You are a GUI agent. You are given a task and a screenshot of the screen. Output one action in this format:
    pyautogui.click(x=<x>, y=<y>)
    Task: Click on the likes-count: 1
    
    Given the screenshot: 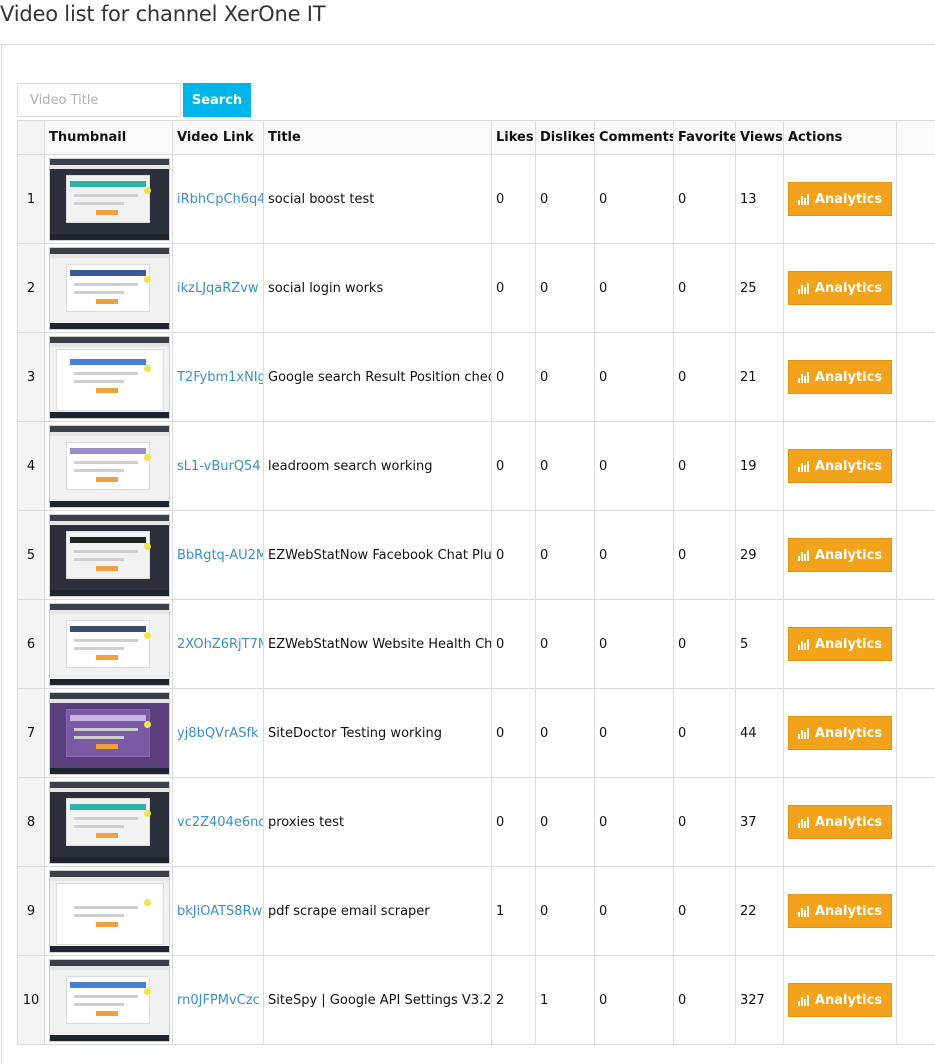 What is the action you would take?
    pyautogui.click(x=514, y=911)
    